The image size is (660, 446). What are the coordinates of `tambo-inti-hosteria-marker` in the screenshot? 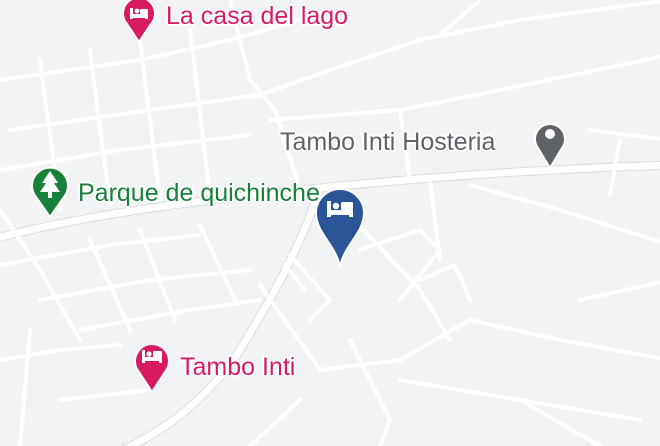 It's located at (550, 144).